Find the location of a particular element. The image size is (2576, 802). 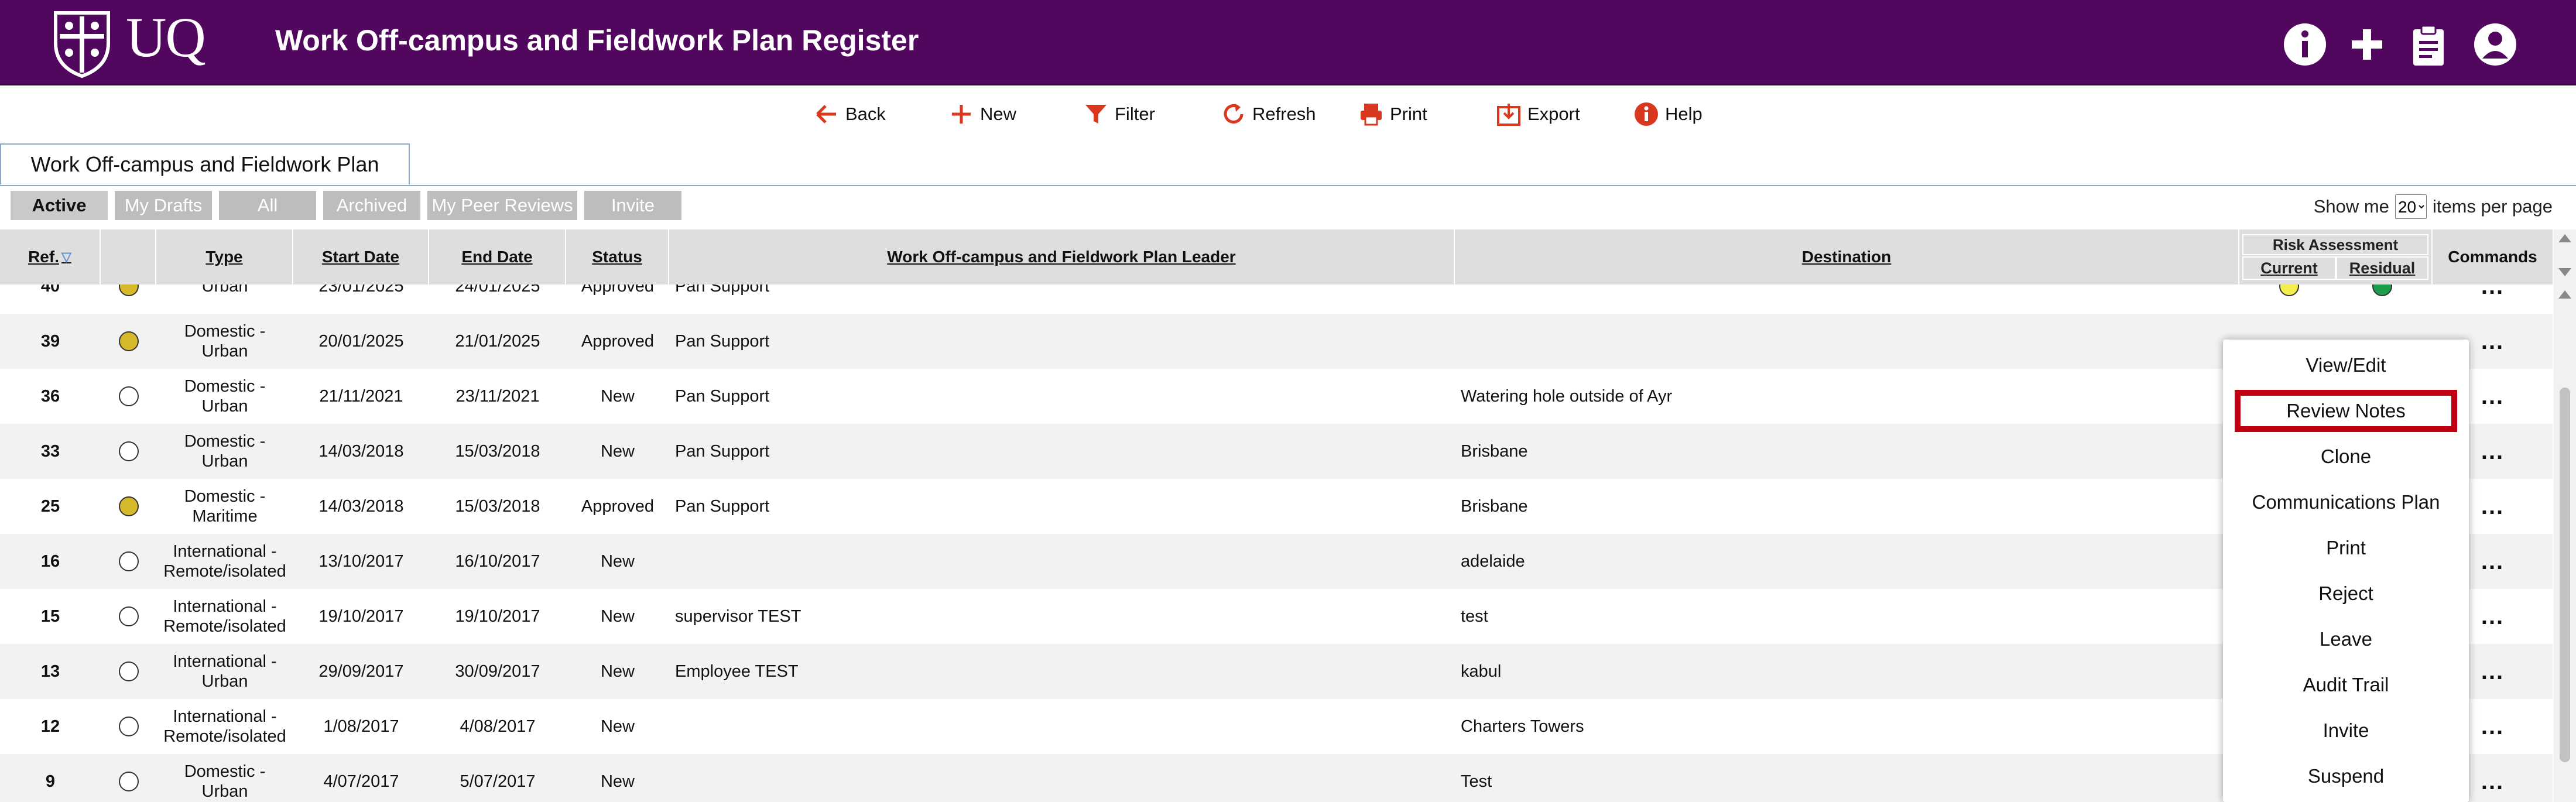

menu-item-reject: Reject is located at coordinates (2346, 594).